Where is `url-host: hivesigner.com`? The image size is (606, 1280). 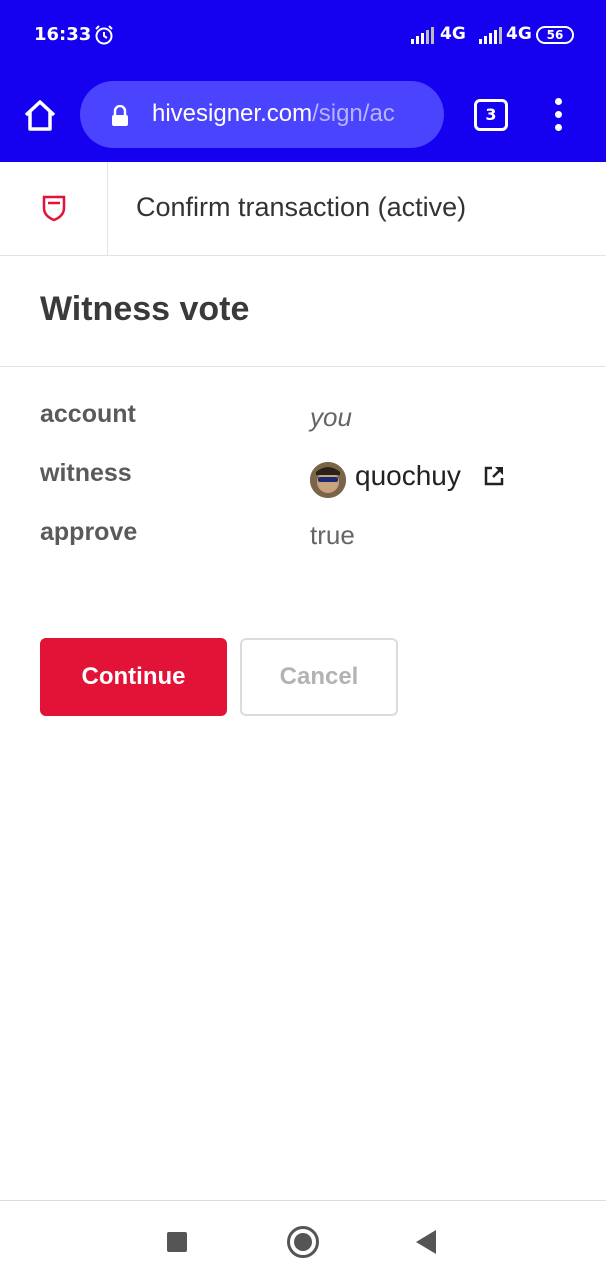
url-host: hivesigner.com is located at coordinates (232, 113).